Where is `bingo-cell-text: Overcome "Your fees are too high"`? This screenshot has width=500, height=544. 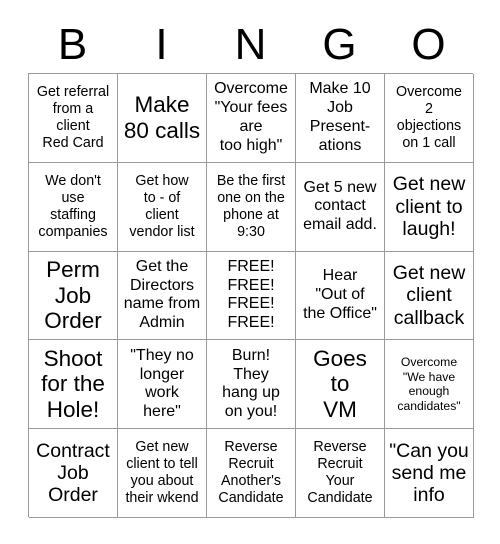 bingo-cell-text: Overcome "Your fees are too high" is located at coordinates (251, 117).